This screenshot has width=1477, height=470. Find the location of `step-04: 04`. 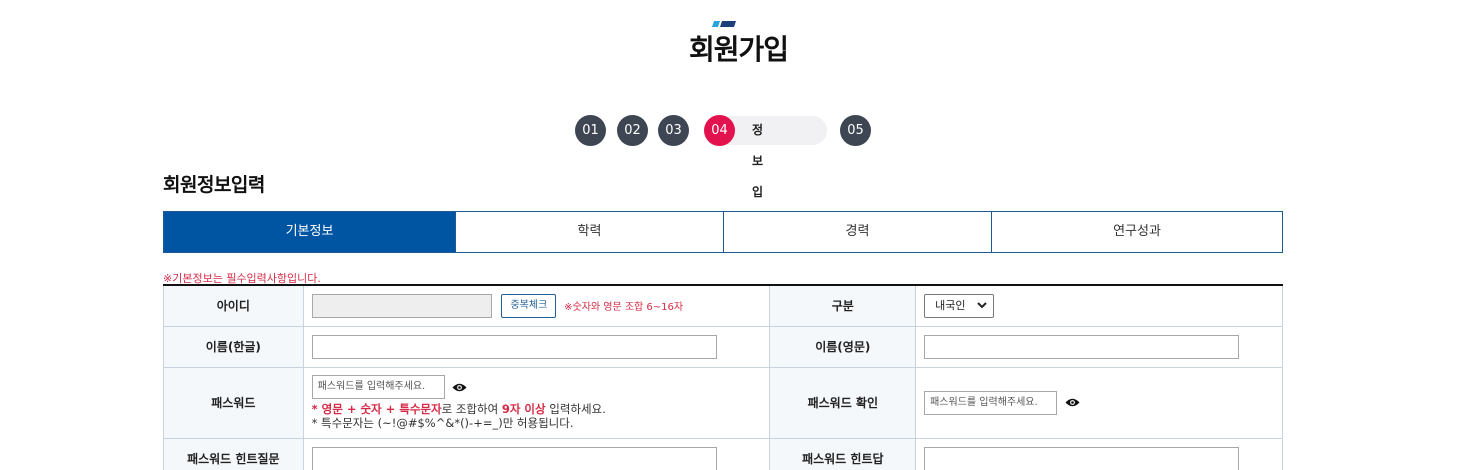

step-04: 04 is located at coordinates (719, 130).